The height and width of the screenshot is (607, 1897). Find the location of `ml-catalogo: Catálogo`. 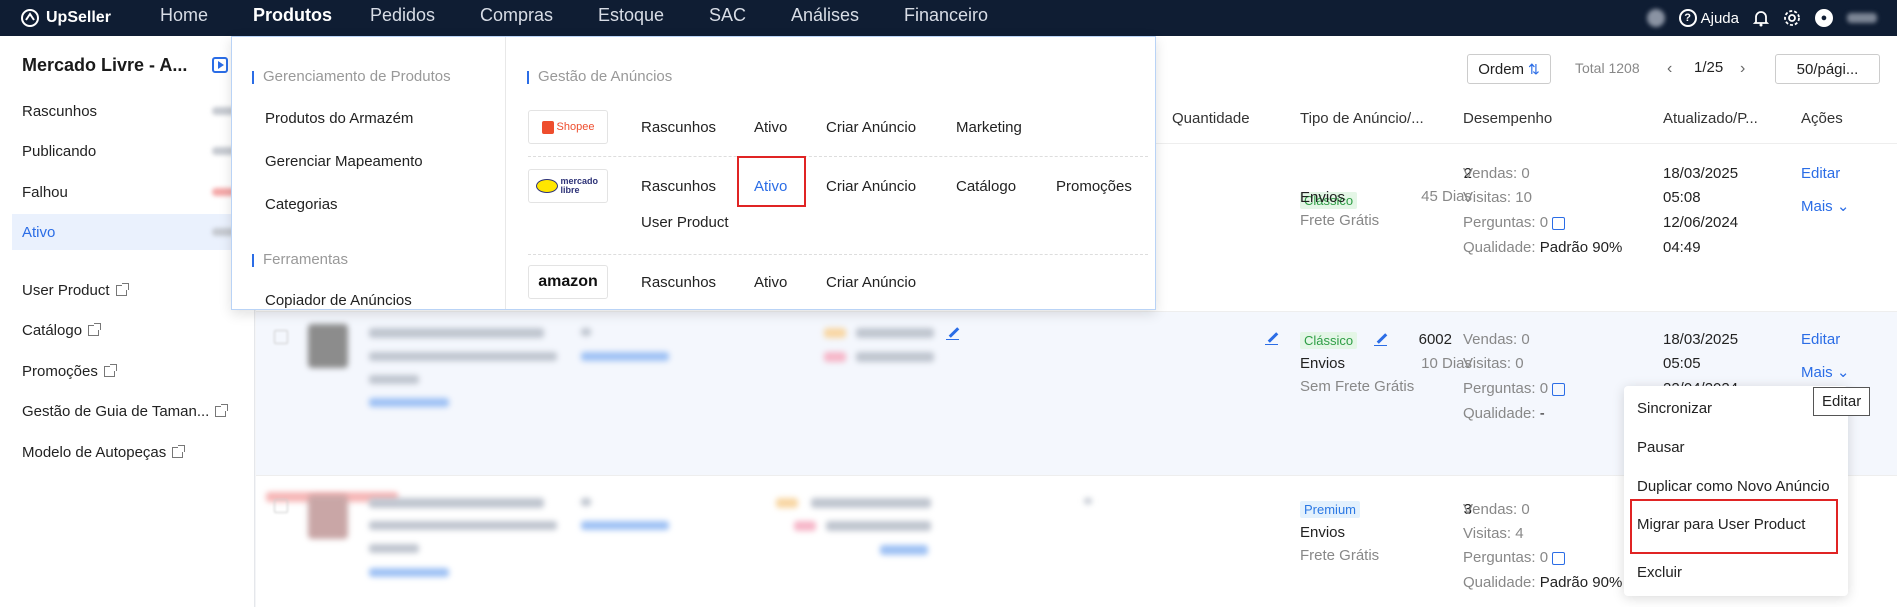

ml-catalogo: Catálogo is located at coordinates (986, 186).